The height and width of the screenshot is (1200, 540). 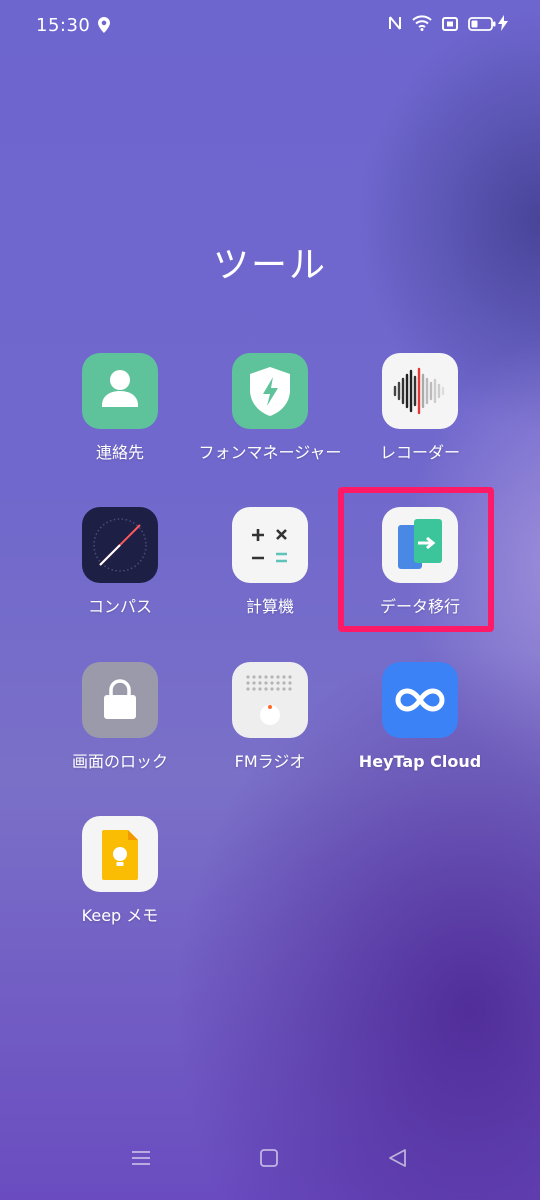 I want to click on app-contacts: 連絡先, so click(x=120, y=408).